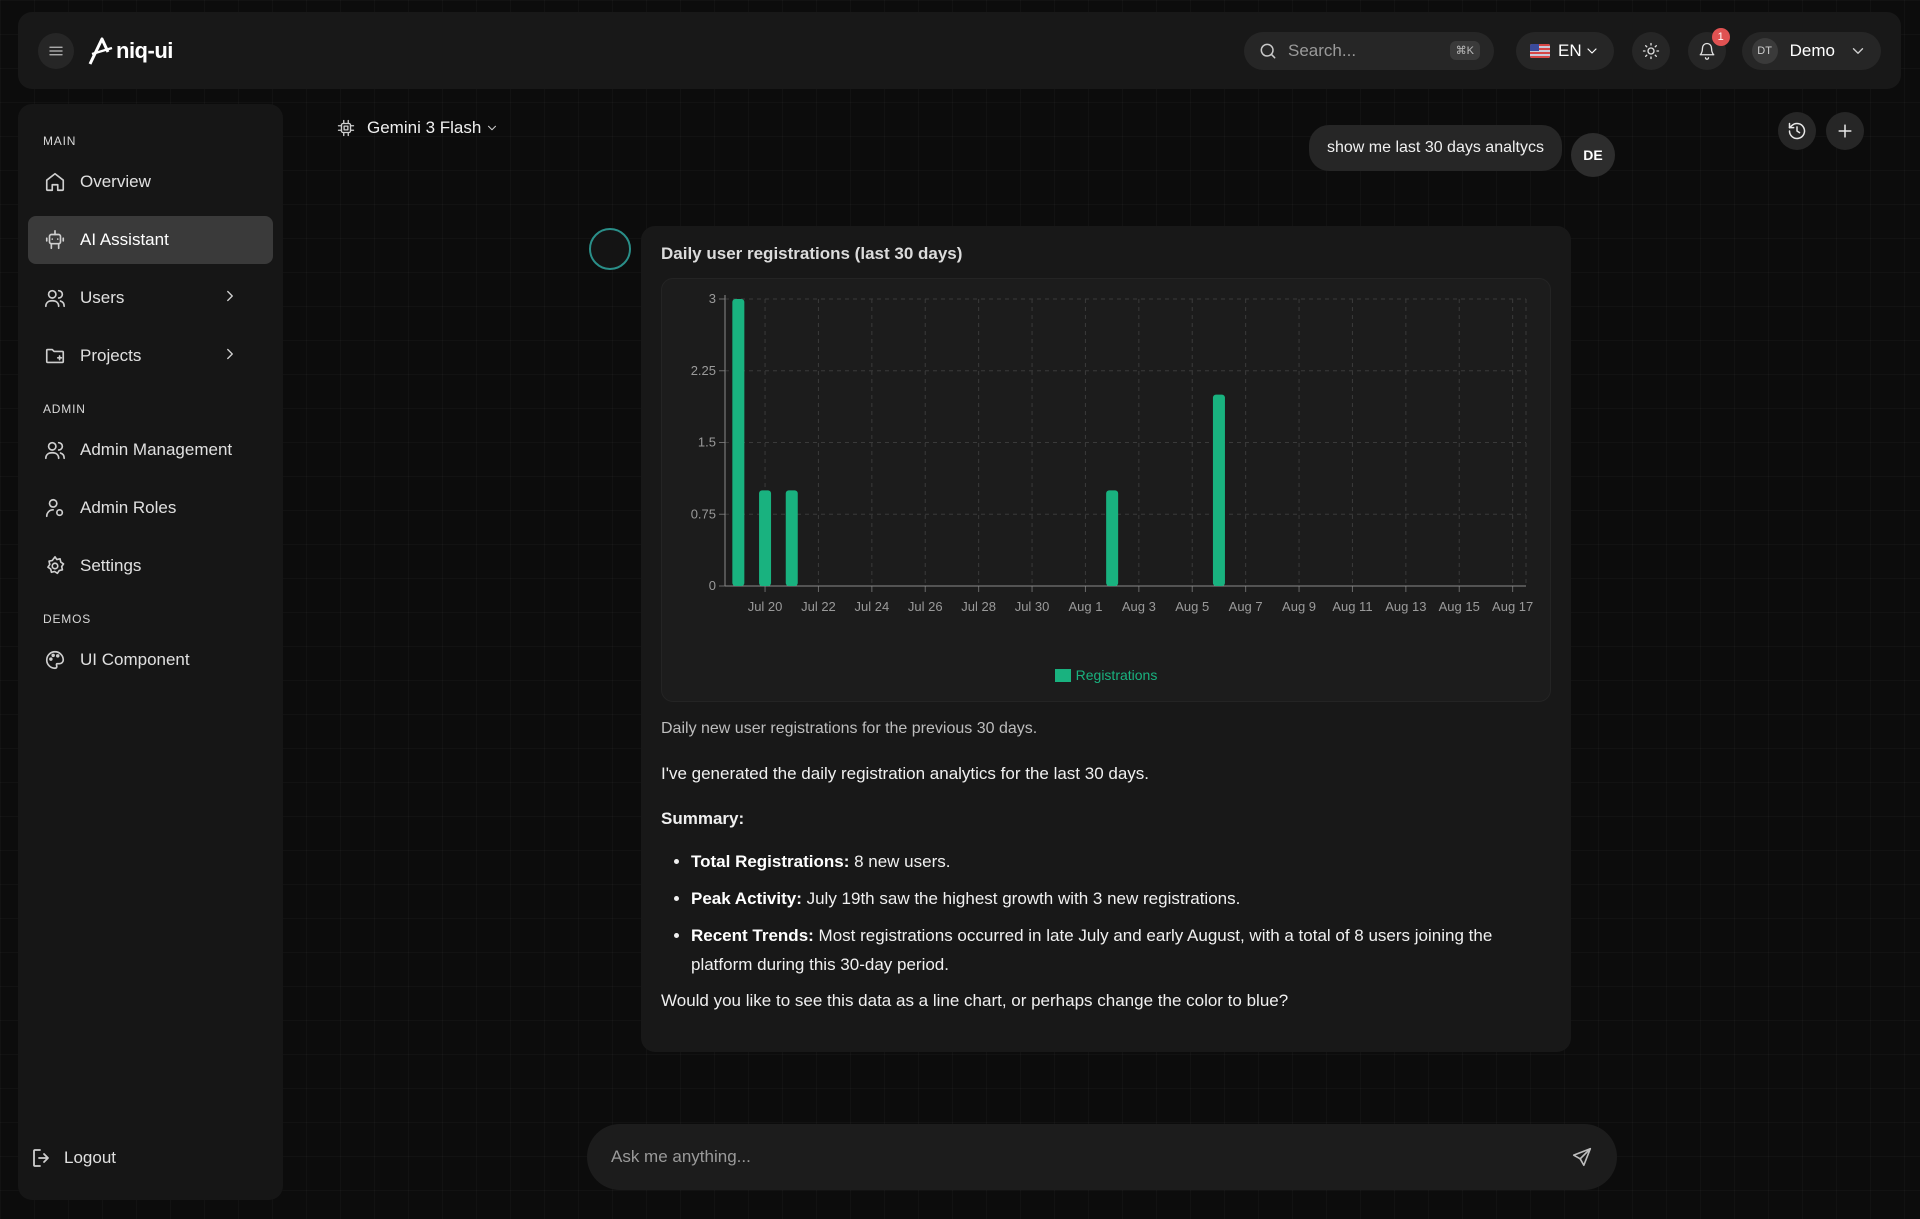 The height and width of the screenshot is (1219, 1920). Describe the element at coordinates (55, 356) in the screenshot. I see `folder-icon` at that location.